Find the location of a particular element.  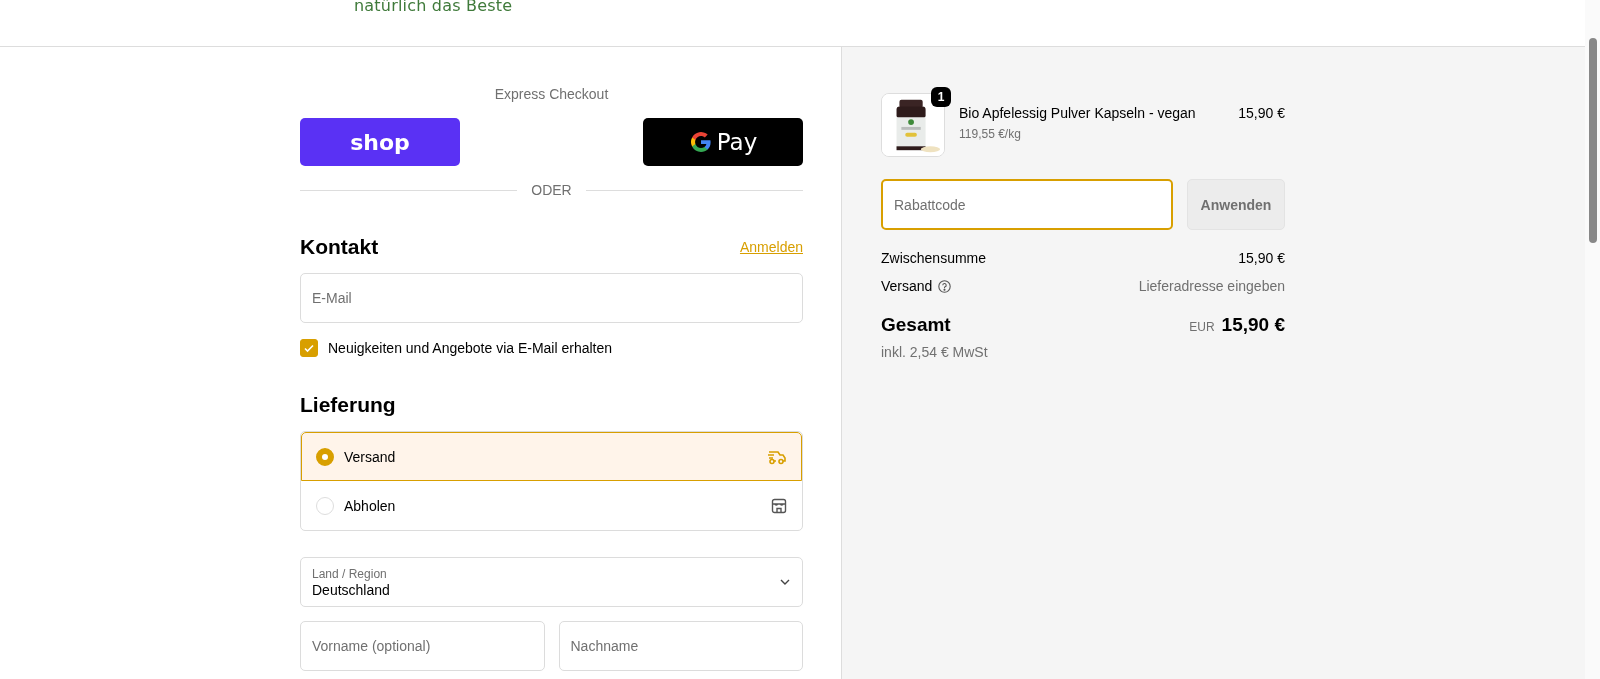

total-value: 15,90 € is located at coordinates (1253, 325).